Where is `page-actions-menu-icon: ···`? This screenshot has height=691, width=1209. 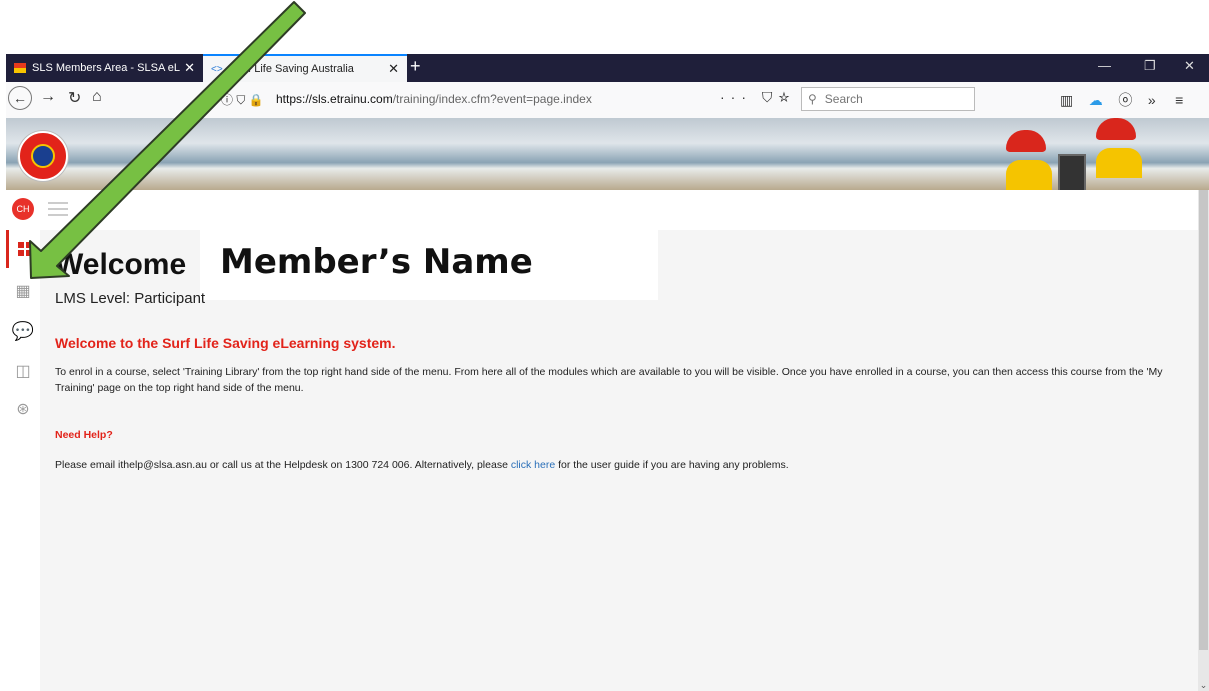 page-actions-menu-icon: ··· is located at coordinates (736, 97).